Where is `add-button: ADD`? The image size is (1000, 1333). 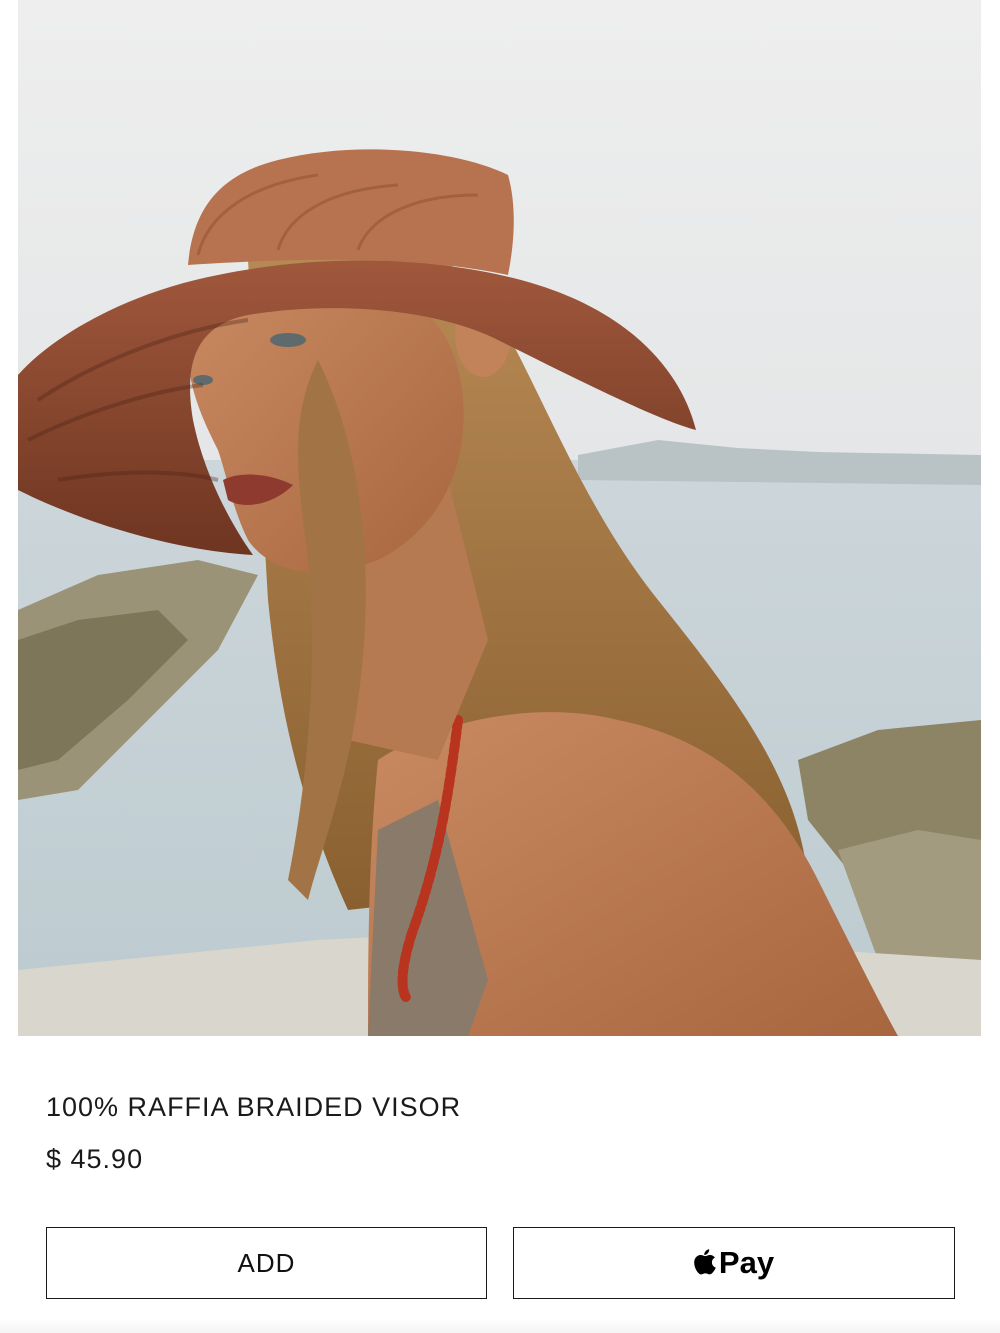 add-button: ADD is located at coordinates (266, 1263).